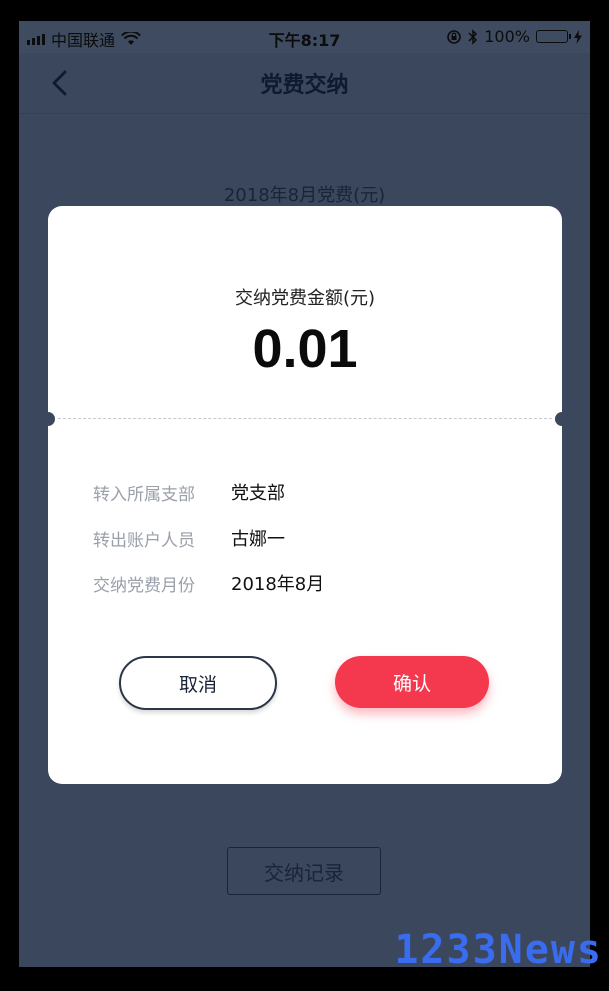 The width and height of the screenshot is (609, 991). I want to click on amount-value: 0.01, so click(305, 349).